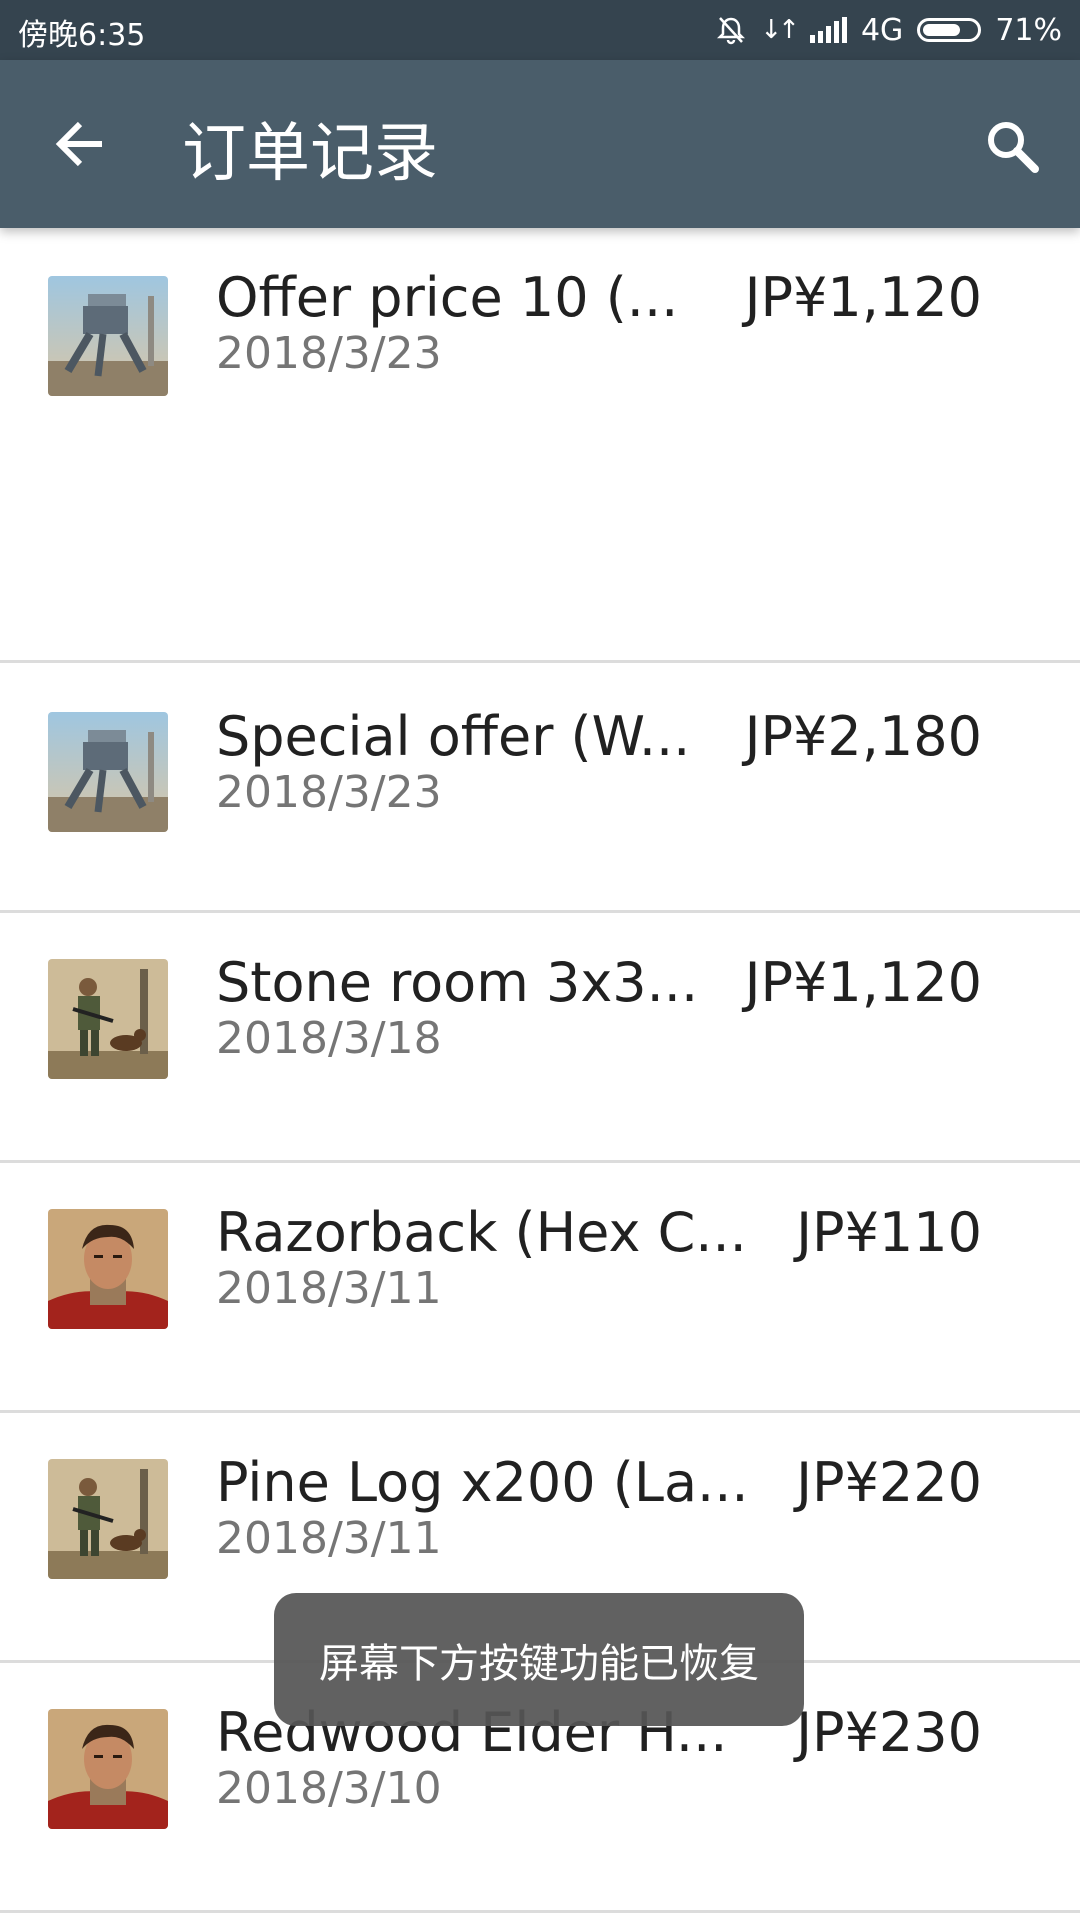 Image resolution: width=1080 pixels, height=1920 pixels. I want to click on order-row: Razorback (Hex C... 2018/3/11 JP¥110, so click(540, 1288).